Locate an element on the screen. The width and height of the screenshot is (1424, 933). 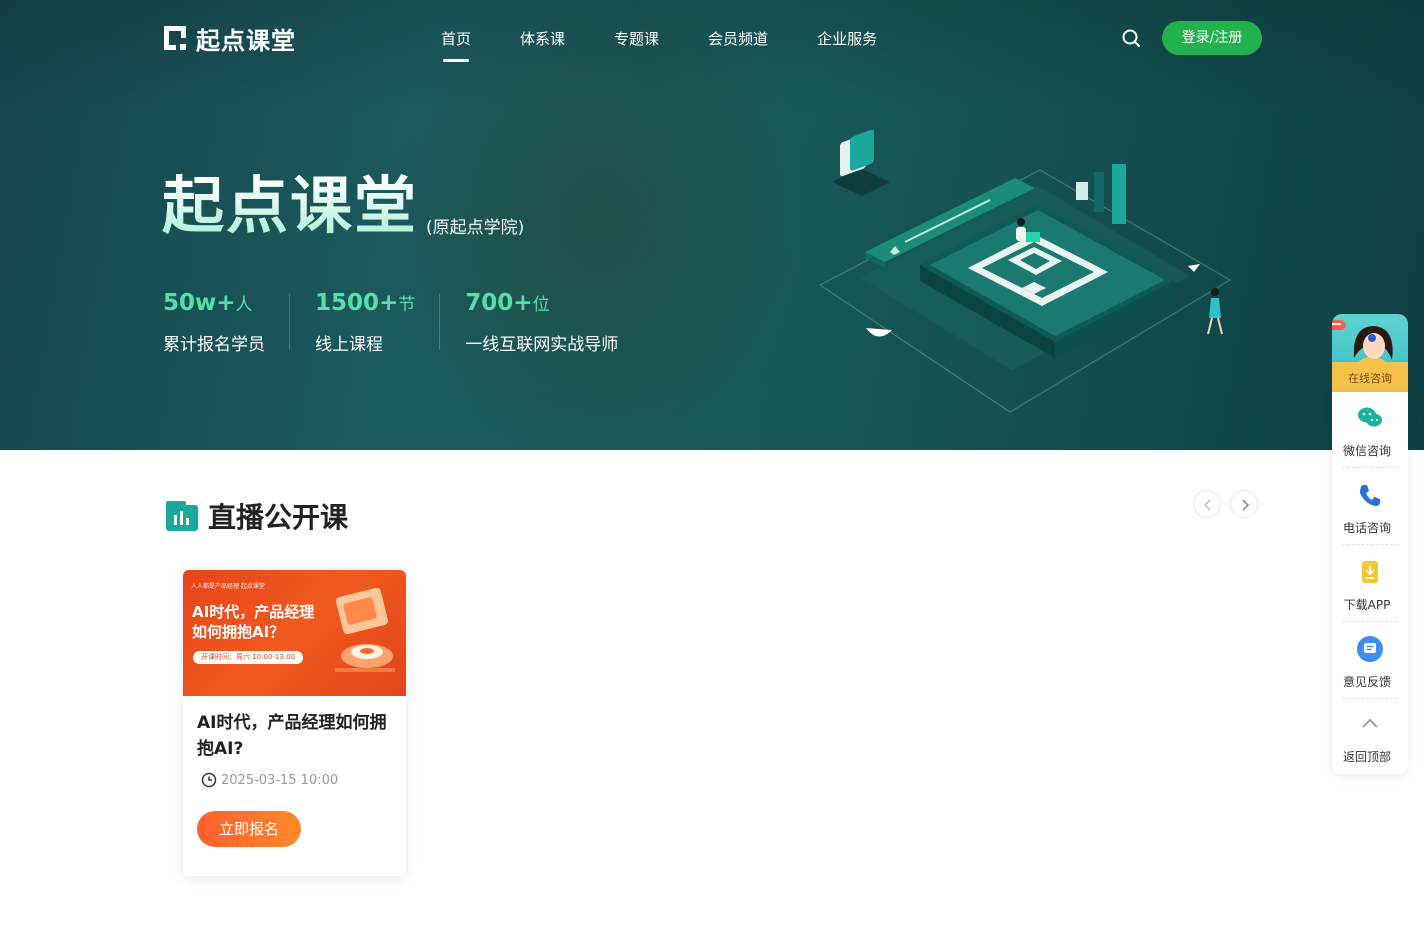
signup-button: 立即报名 is located at coordinates (249, 829).